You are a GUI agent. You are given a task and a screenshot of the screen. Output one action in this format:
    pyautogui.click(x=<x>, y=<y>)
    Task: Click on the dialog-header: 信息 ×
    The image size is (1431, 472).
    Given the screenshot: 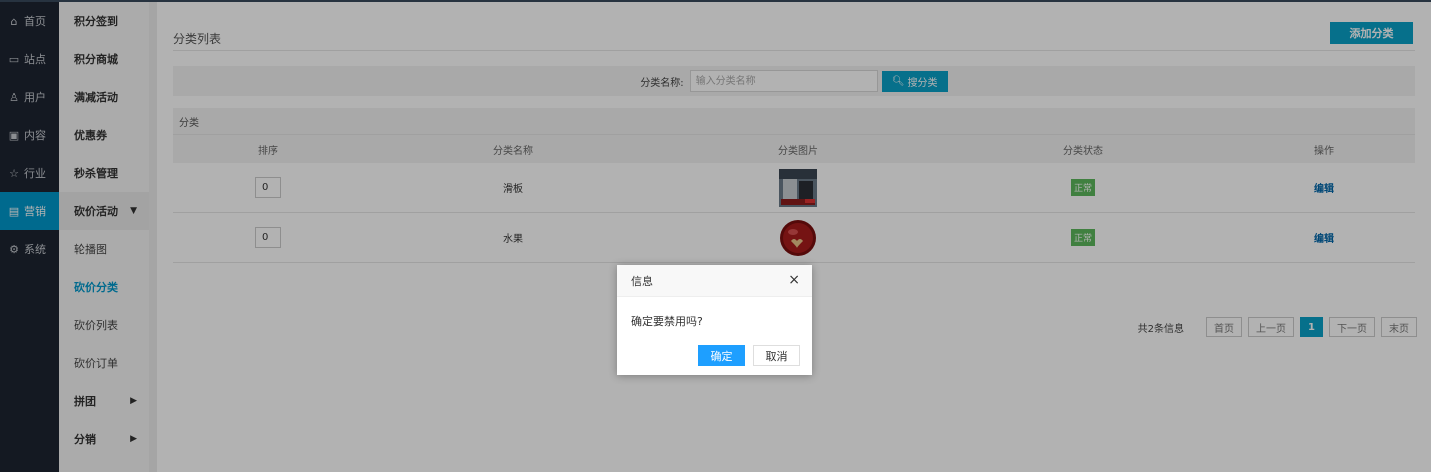 What is the action you would take?
    pyautogui.click(x=714, y=281)
    